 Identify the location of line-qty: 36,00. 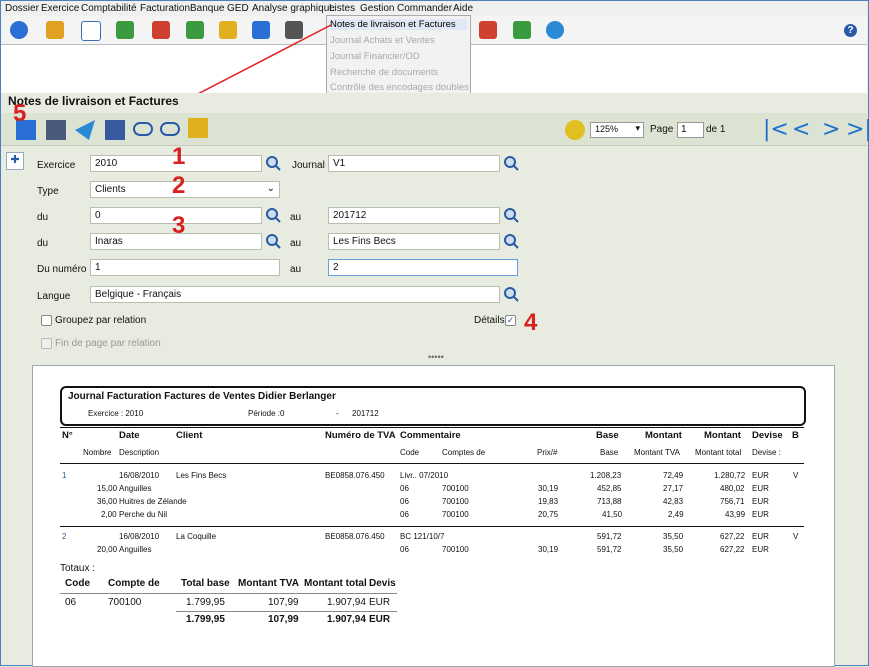
(107, 501).